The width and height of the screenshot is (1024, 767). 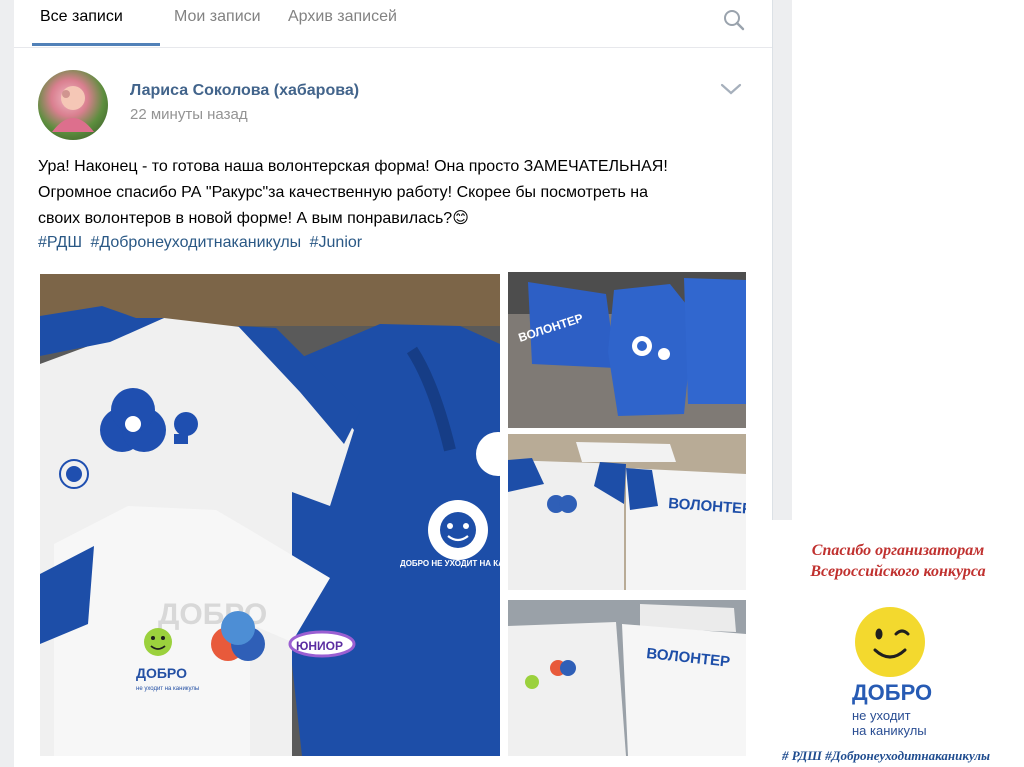 I want to click on brand-subtitle-line: не уходит, so click(x=881, y=715).